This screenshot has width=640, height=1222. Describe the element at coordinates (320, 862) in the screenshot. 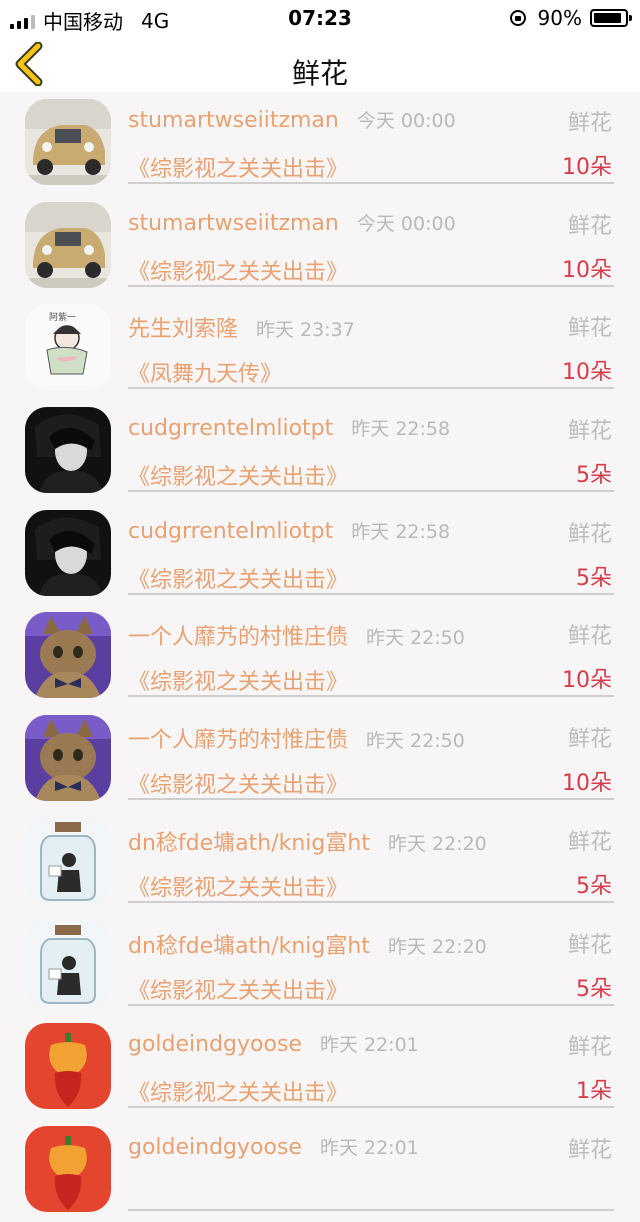

I see `list-item: dn稔fde墉ath/knig富ht 昨天 22:20 鲜花《综影视之关关出击》 5朵` at that location.